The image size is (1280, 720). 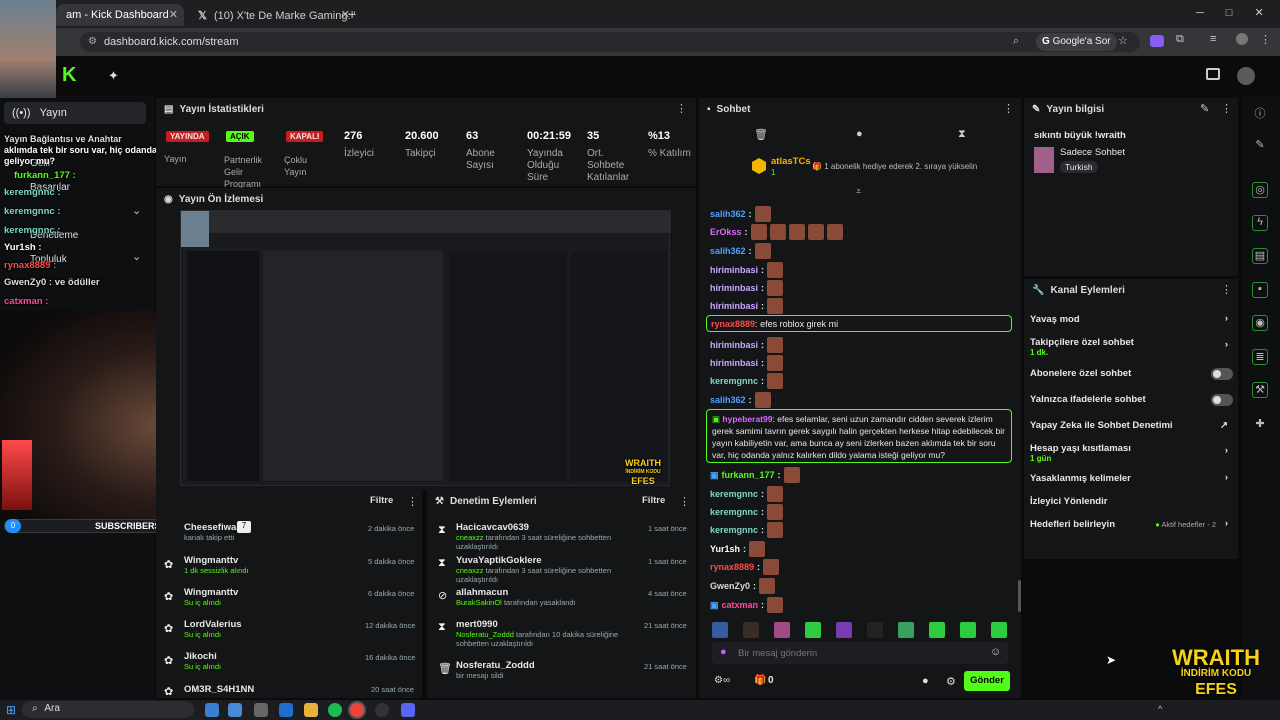 What do you see at coordinates (120, 15) in the screenshot?
I see `tab-kick-dashboard: am - Kick Dashboard ✕` at bounding box center [120, 15].